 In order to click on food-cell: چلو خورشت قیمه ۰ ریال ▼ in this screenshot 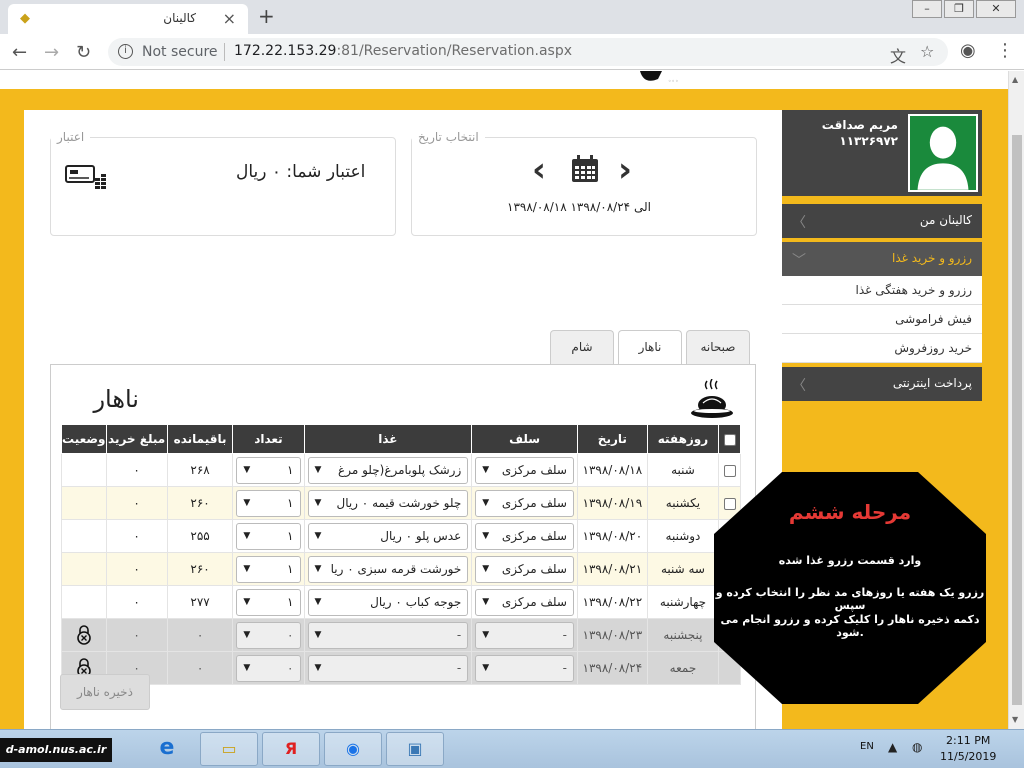, I will do `click(388, 503)`.